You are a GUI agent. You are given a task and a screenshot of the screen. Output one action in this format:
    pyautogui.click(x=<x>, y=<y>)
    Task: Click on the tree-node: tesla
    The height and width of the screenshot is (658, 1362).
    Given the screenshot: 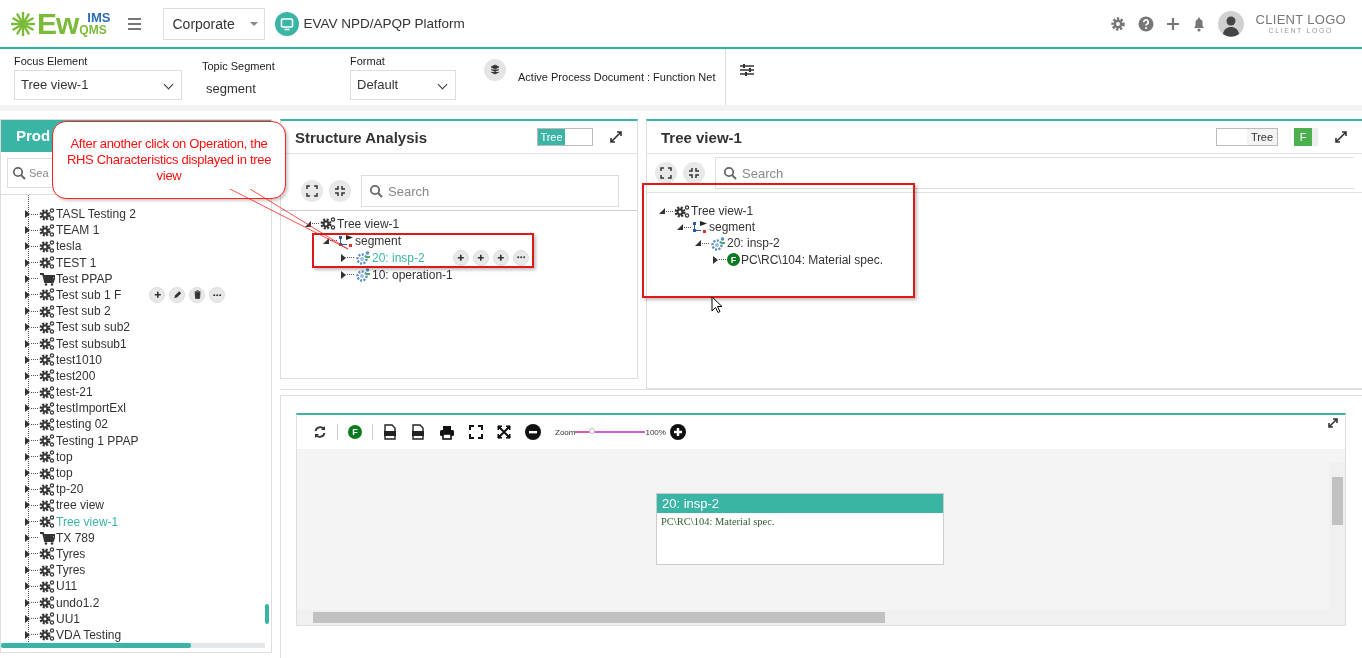 What is the action you would take?
    pyautogui.click(x=69, y=246)
    